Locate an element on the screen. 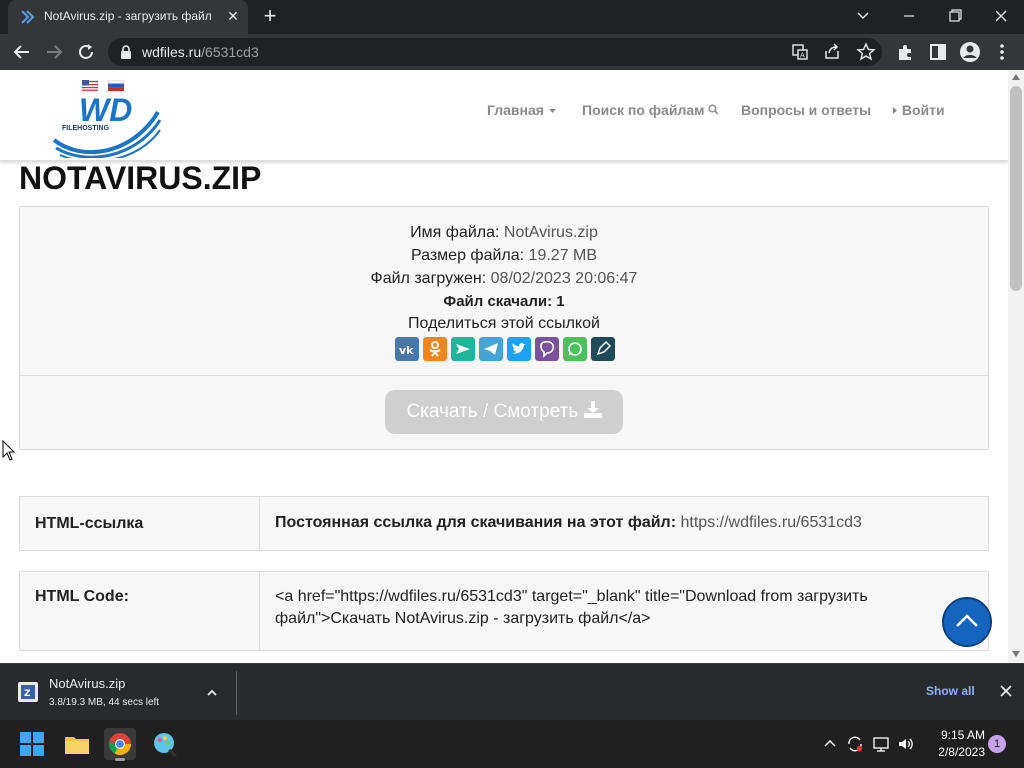  mail-icon is located at coordinates (463, 349).